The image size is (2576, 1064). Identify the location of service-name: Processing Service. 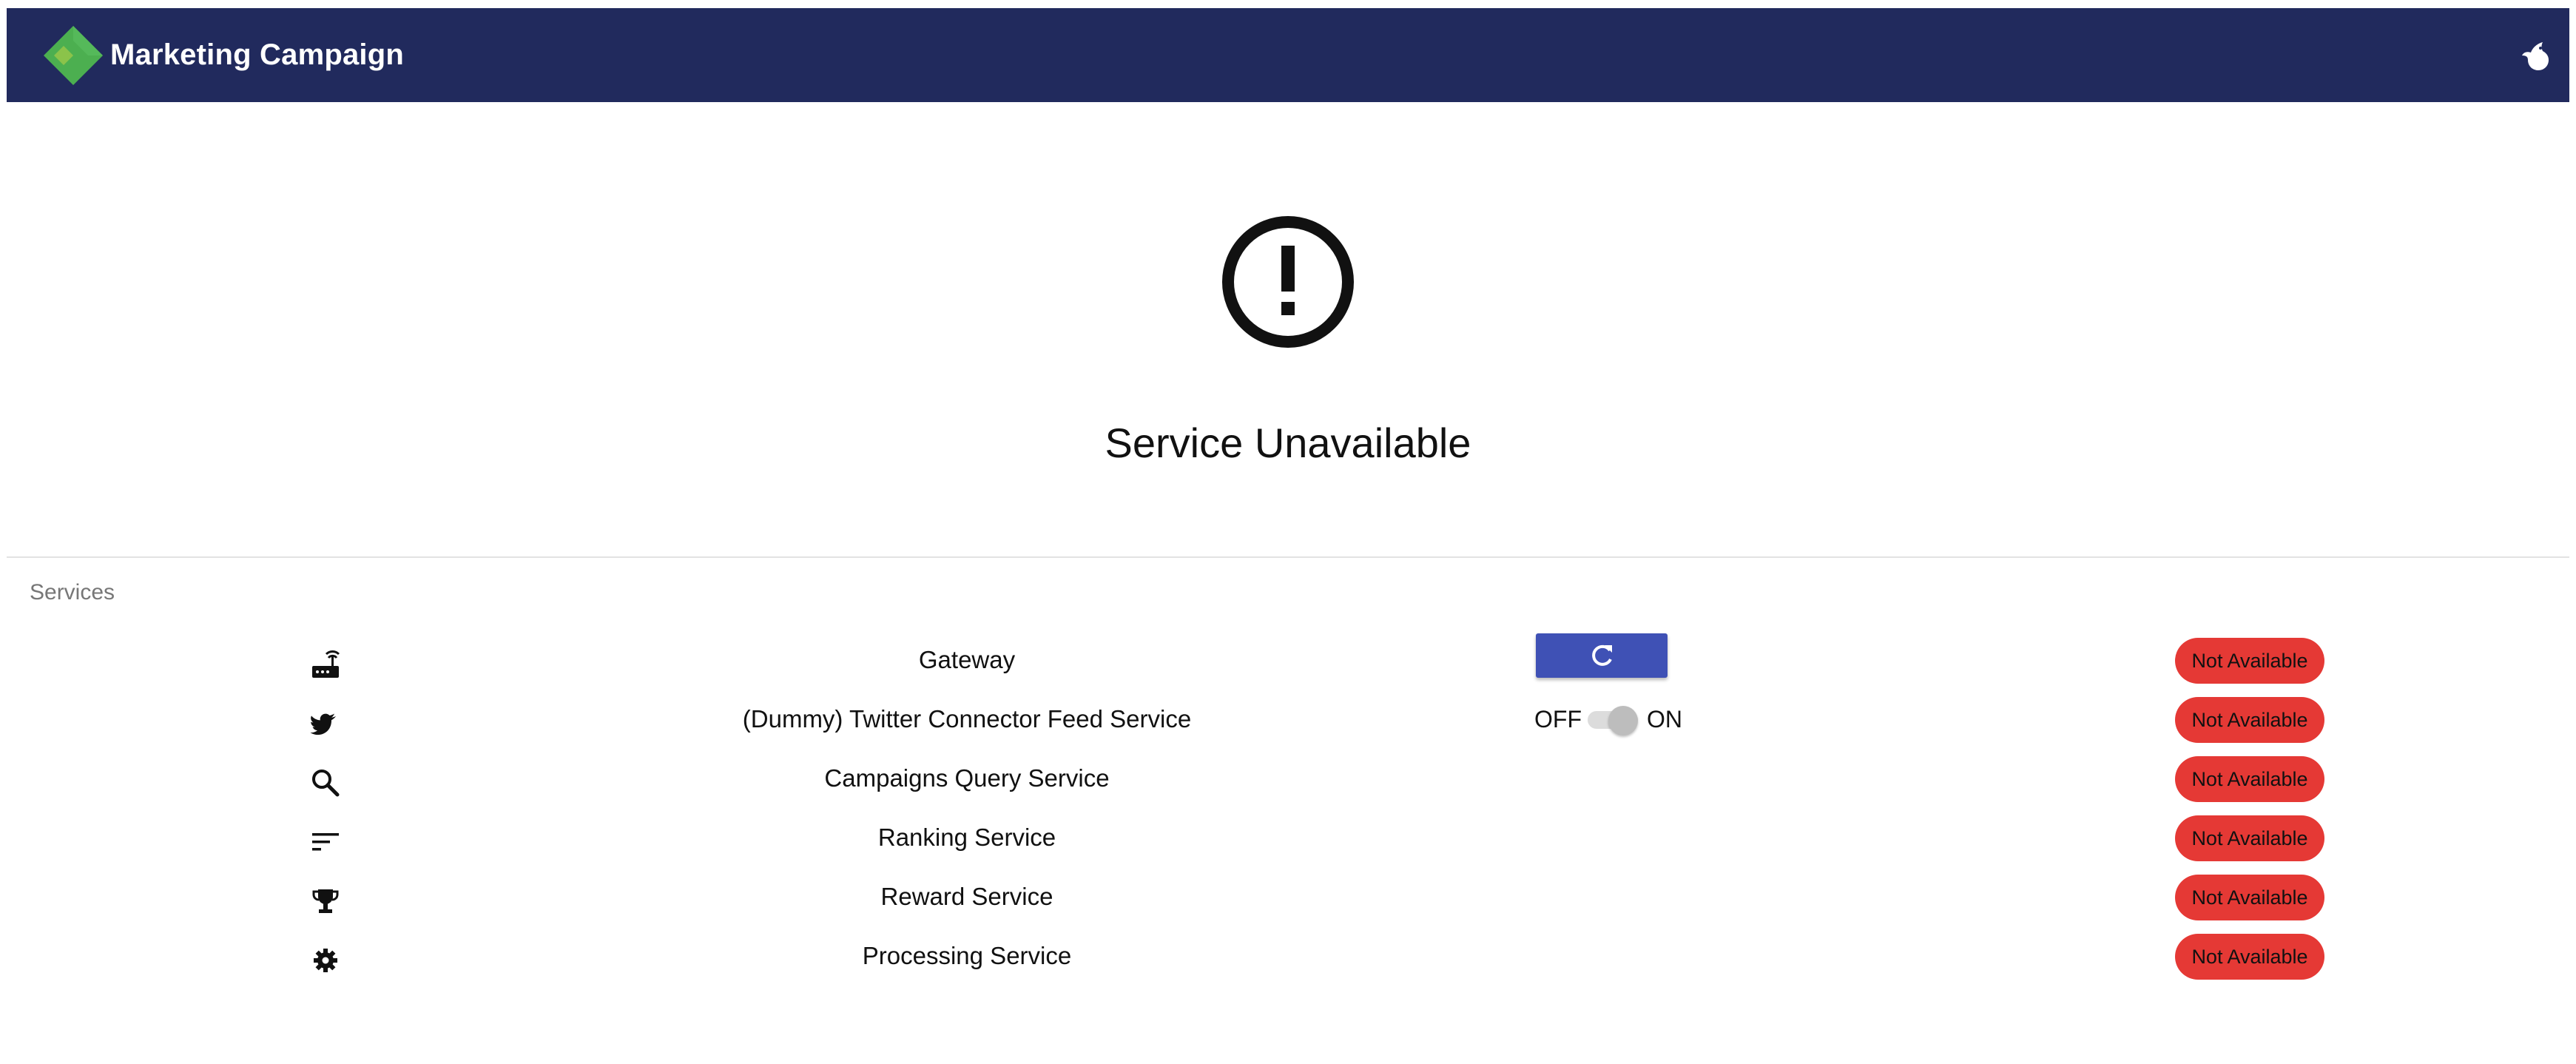
(967, 955).